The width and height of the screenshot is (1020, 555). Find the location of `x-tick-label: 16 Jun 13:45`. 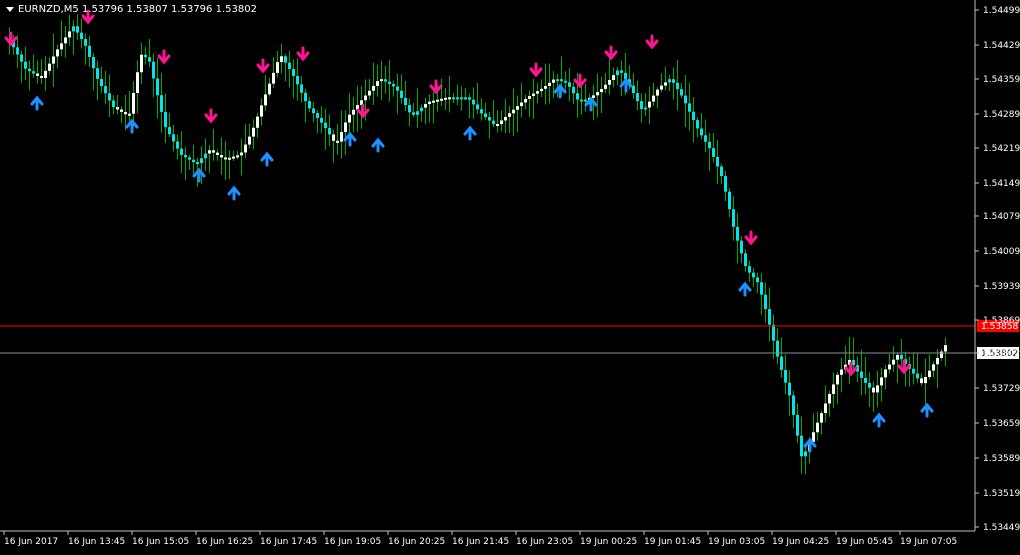

x-tick-label: 16 Jun 13:45 is located at coordinates (96, 542).